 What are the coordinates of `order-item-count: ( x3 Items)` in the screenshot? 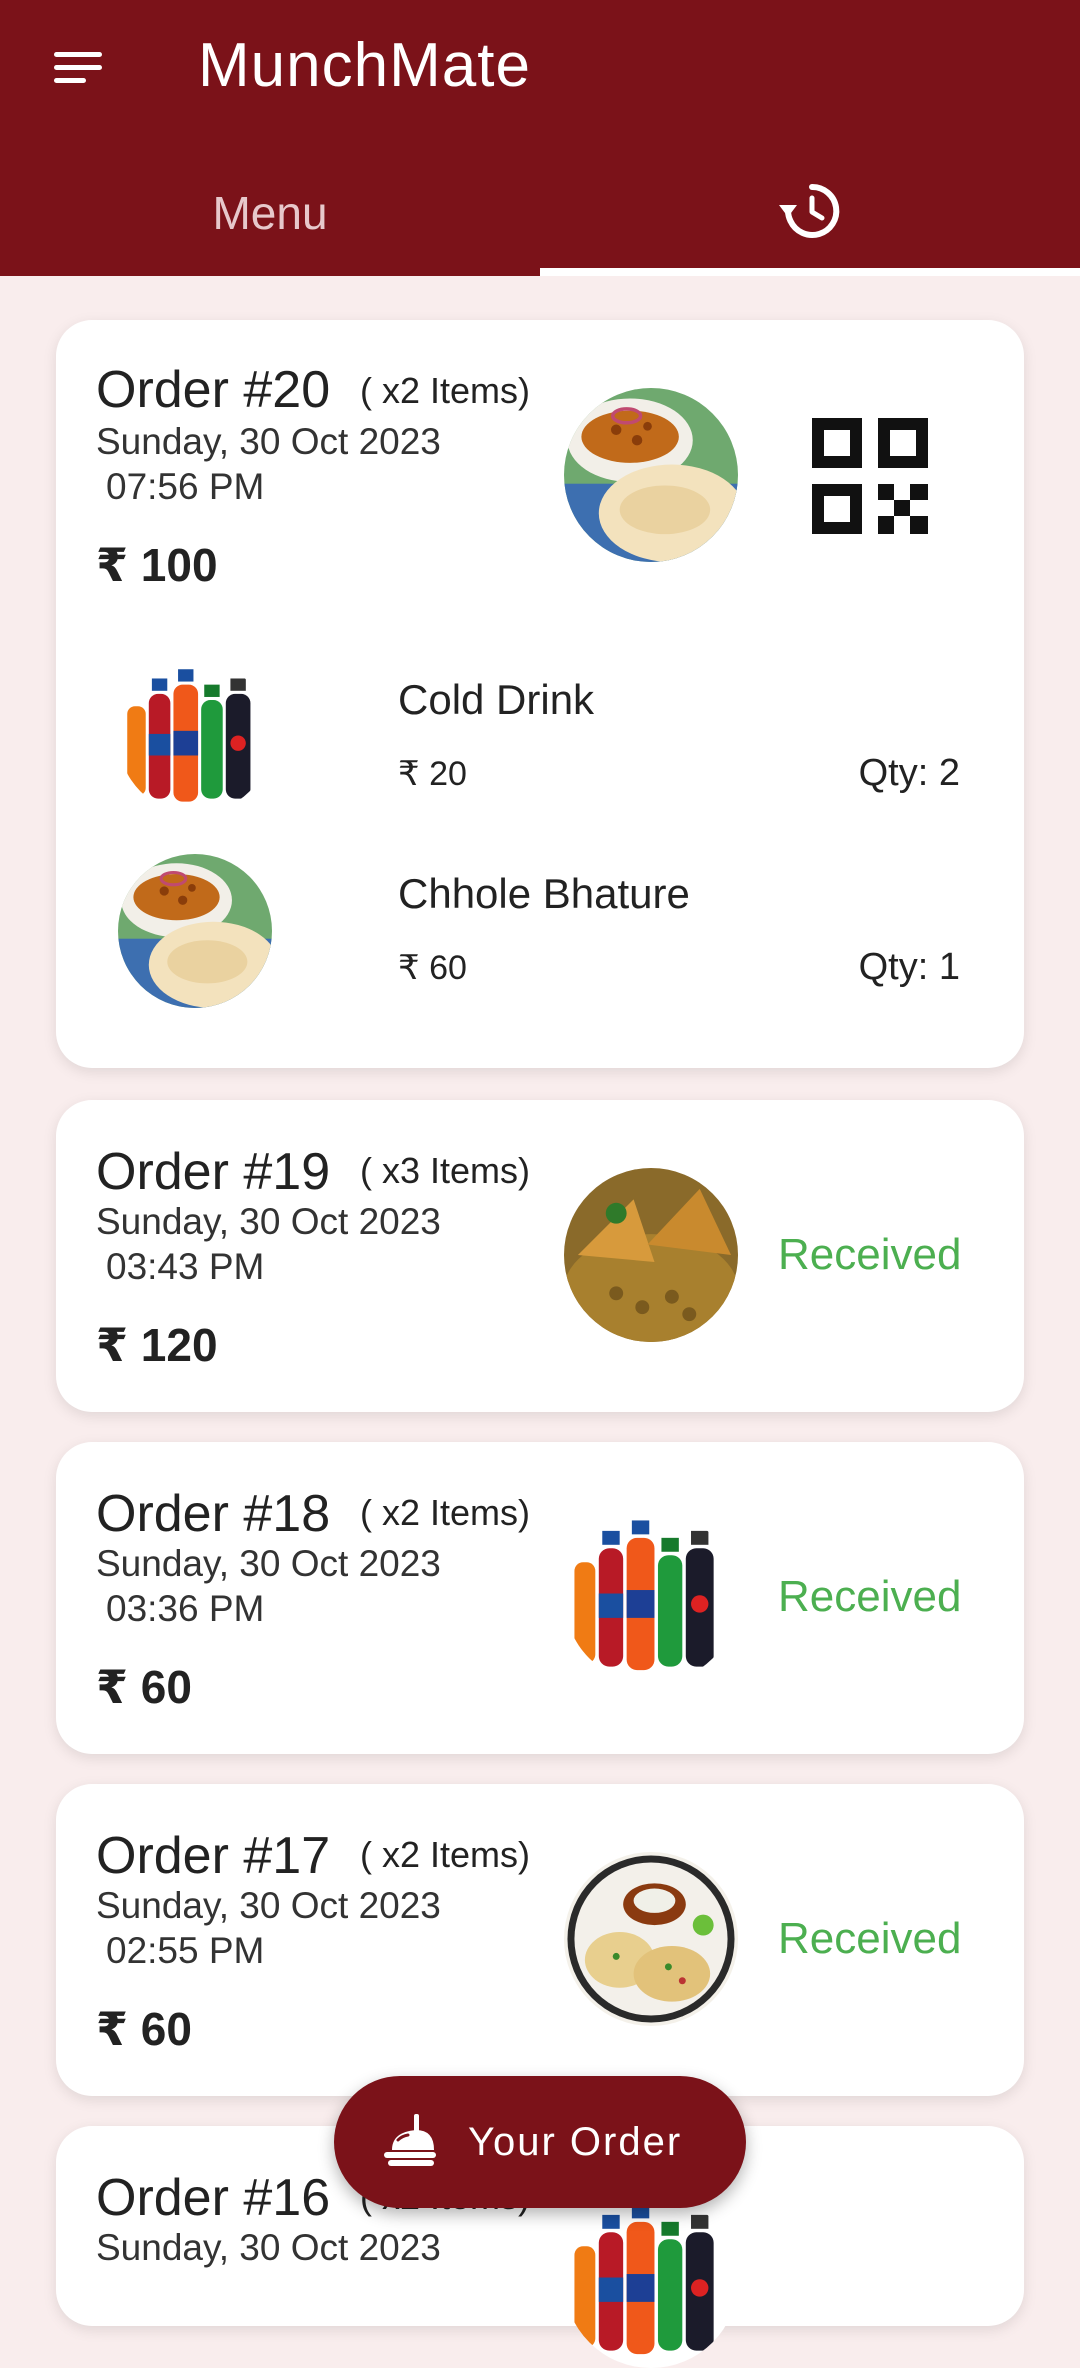 It's located at (445, 1170).